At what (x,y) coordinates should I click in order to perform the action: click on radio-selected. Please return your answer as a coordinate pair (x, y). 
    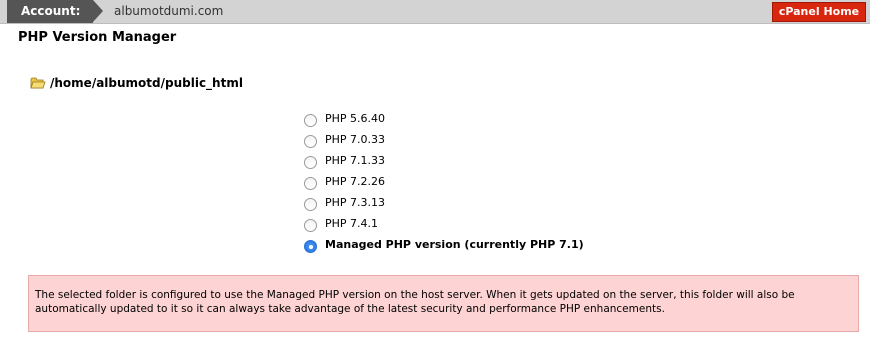
    Looking at the image, I should click on (310, 246).